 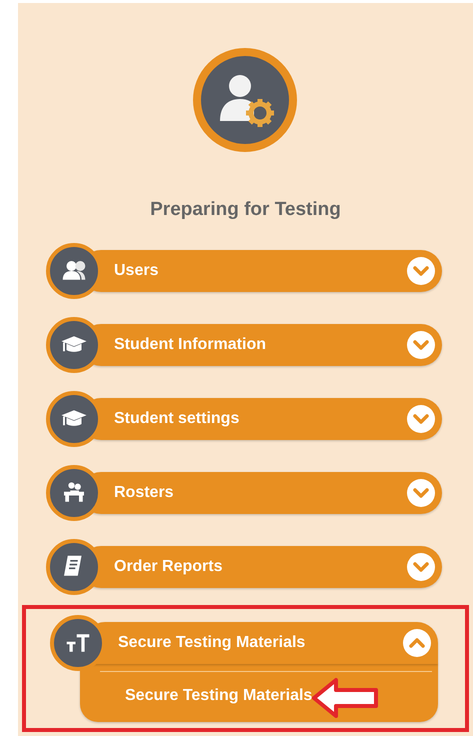 I want to click on collapse-icon, so click(x=417, y=643).